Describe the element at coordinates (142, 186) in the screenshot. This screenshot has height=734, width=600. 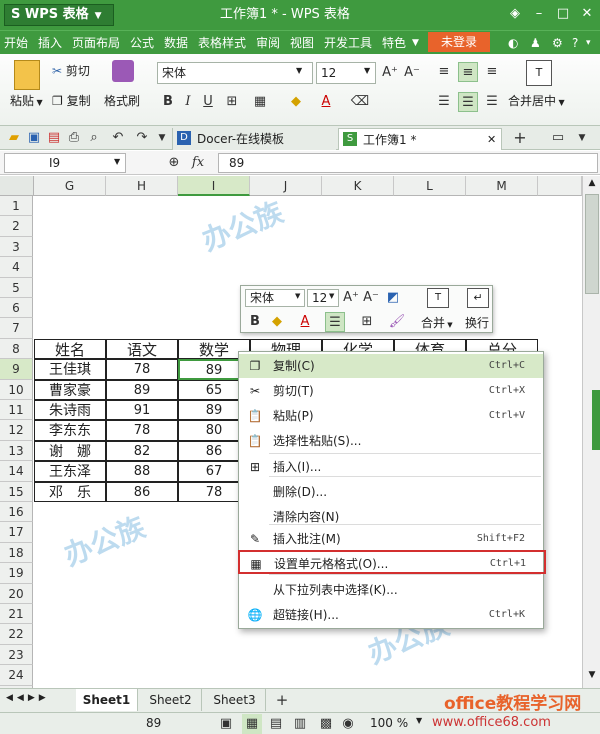
I see `column-header-H: H` at that location.